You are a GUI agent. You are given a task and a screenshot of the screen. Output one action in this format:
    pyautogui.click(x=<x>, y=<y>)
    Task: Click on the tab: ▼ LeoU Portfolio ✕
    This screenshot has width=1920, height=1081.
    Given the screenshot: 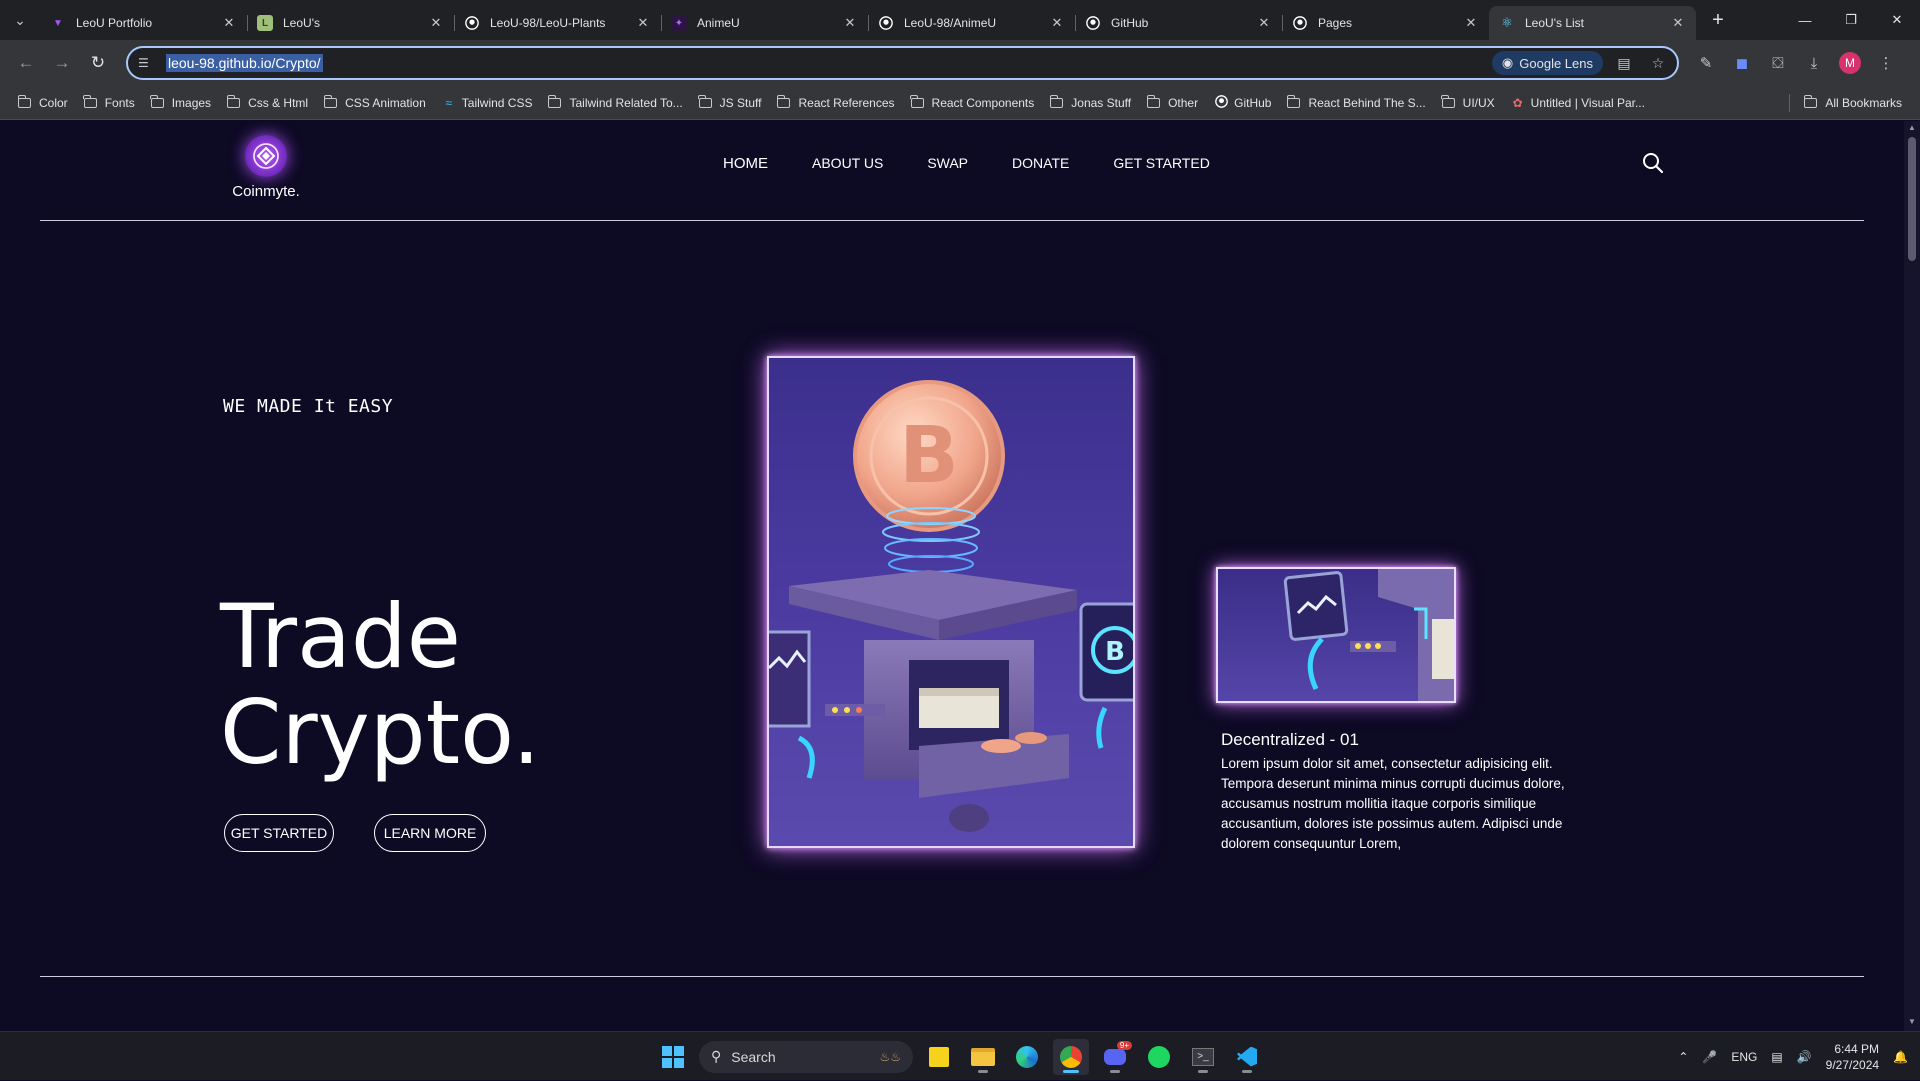 What is the action you would take?
    pyautogui.click(x=143, y=23)
    